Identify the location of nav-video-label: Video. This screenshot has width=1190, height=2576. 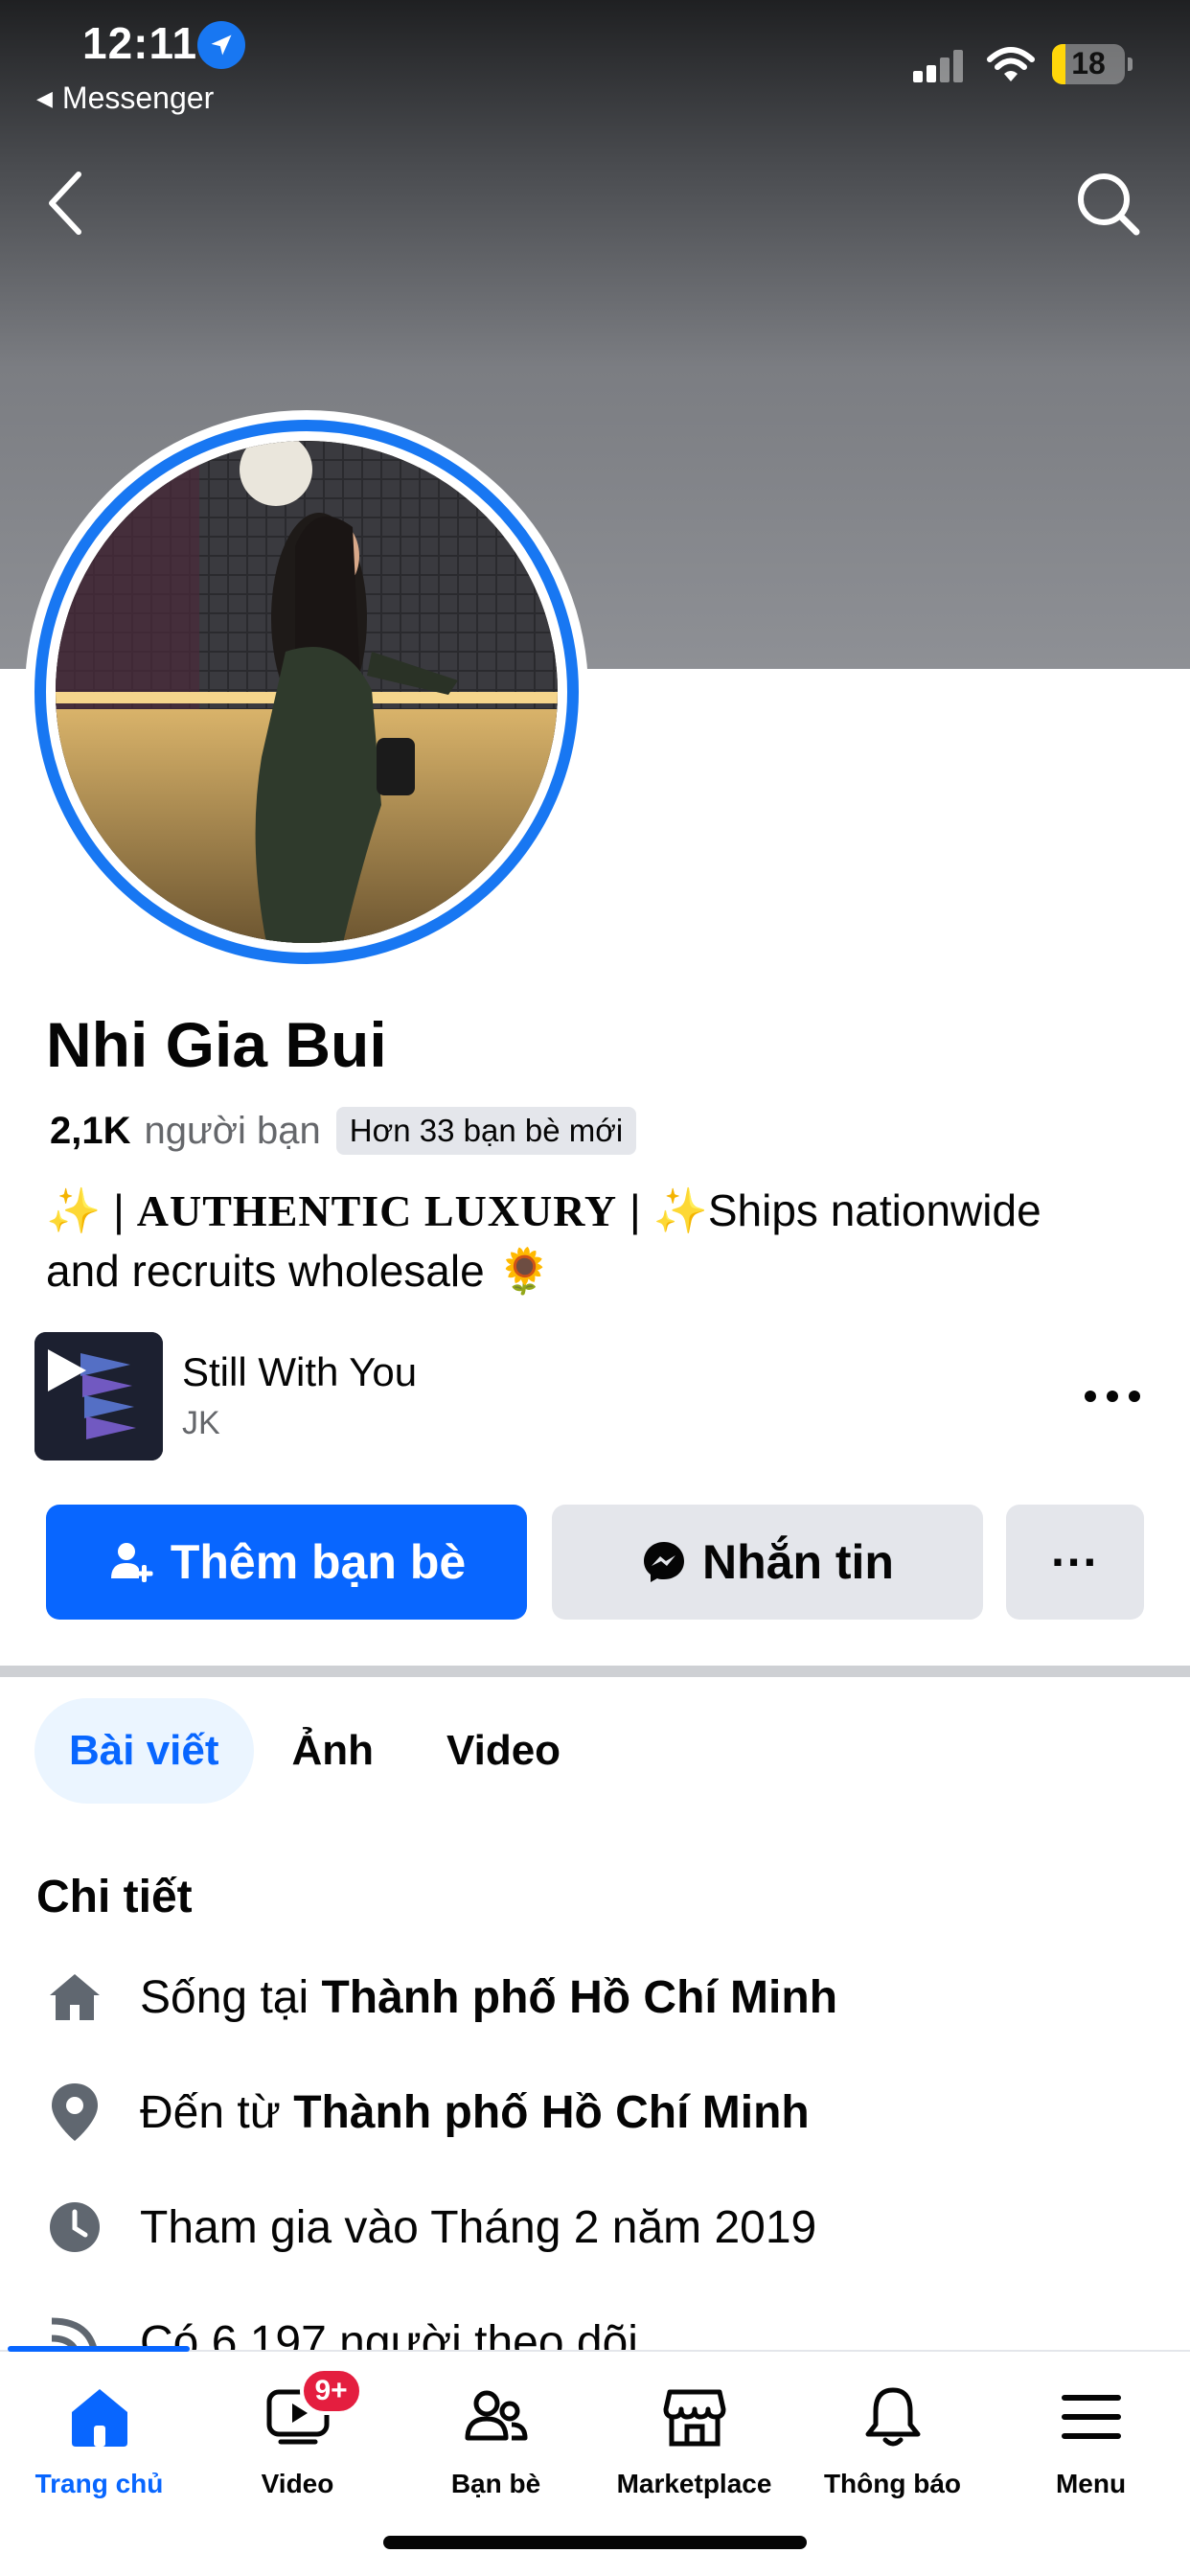
(297, 2483).